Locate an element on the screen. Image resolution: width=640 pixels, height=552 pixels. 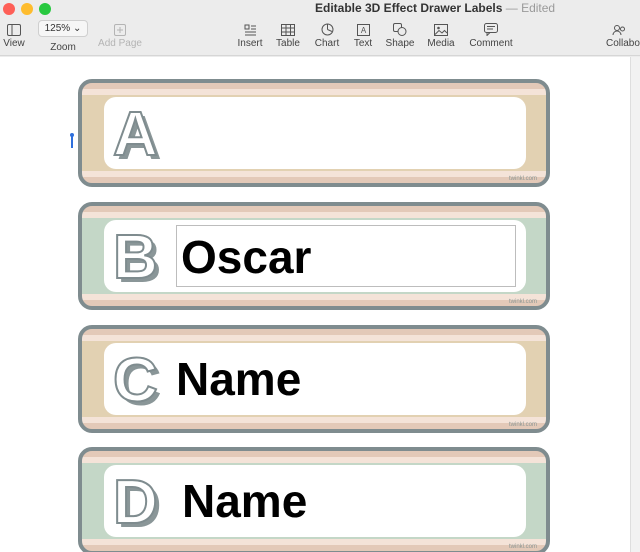
table-button: Table is located at coordinates (288, 37).